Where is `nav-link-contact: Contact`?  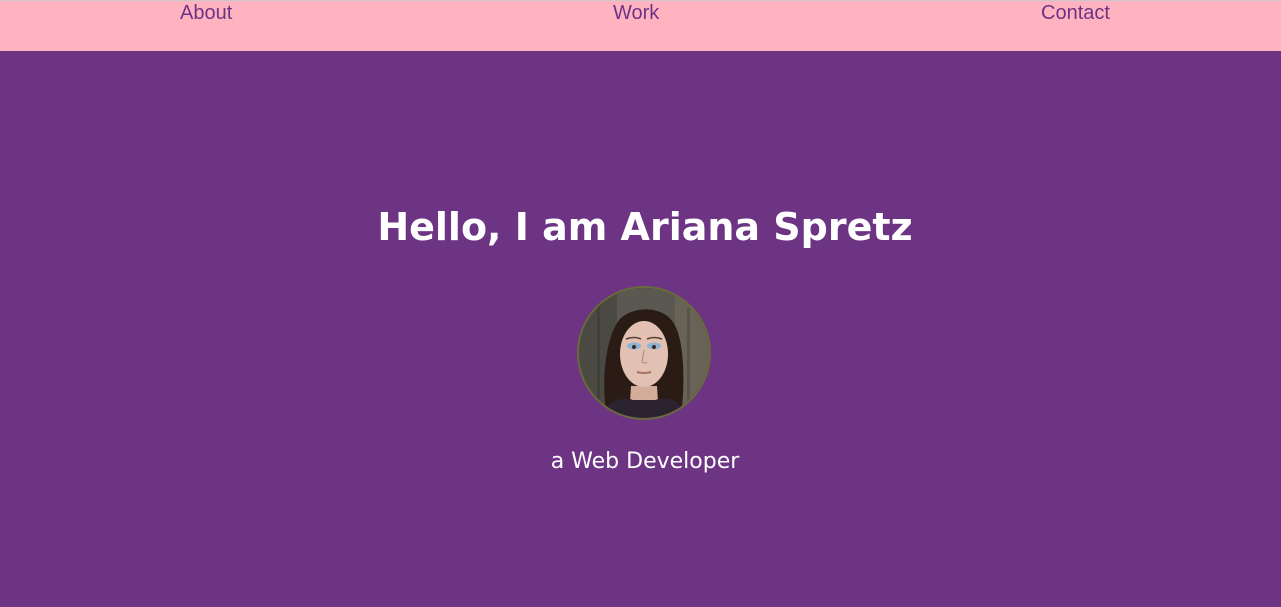 nav-link-contact: Contact is located at coordinates (1075, 13).